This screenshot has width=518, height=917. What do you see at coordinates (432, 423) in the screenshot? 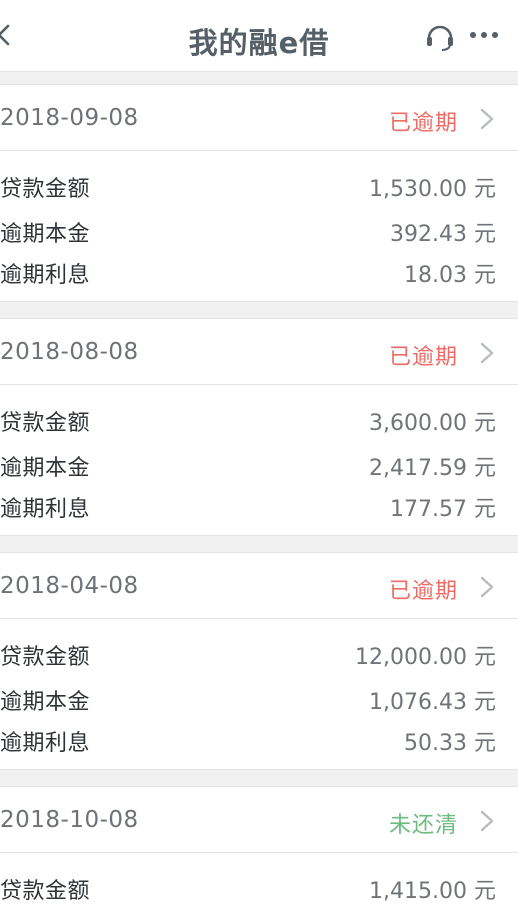
I see `row-value: 3,600.00 元` at bounding box center [432, 423].